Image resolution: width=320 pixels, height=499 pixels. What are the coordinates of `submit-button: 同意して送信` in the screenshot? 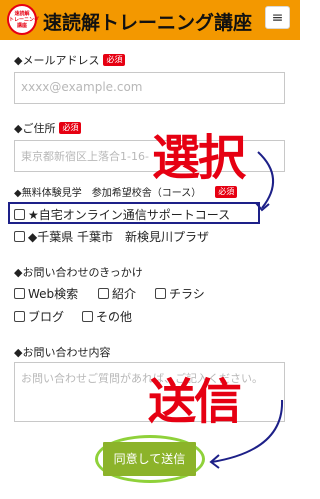 It's located at (149, 459).